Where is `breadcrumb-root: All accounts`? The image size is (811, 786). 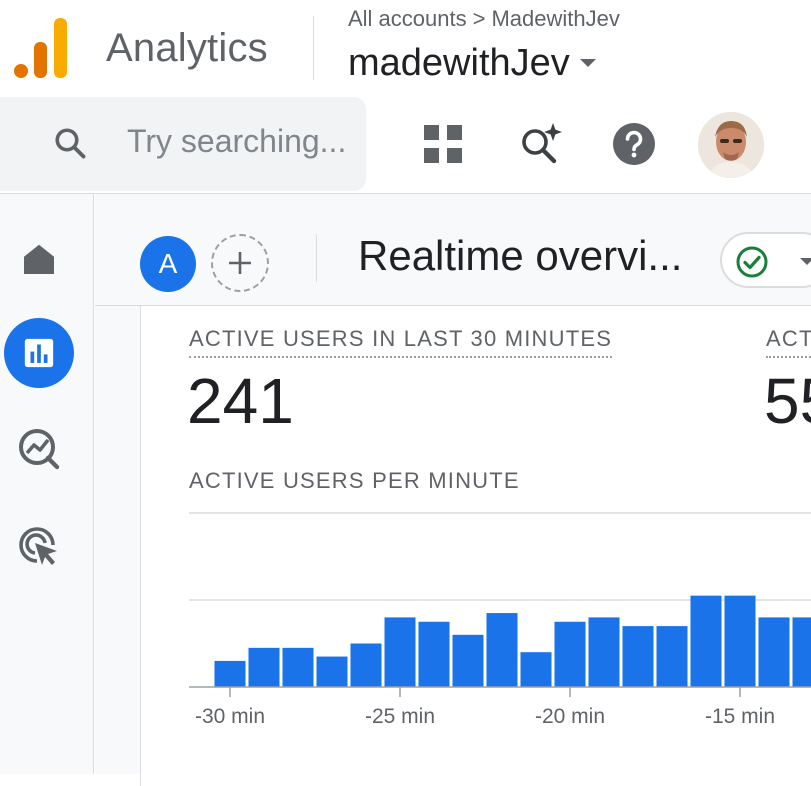 breadcrumb-root: All accounts is located at coordinates (407, 18).